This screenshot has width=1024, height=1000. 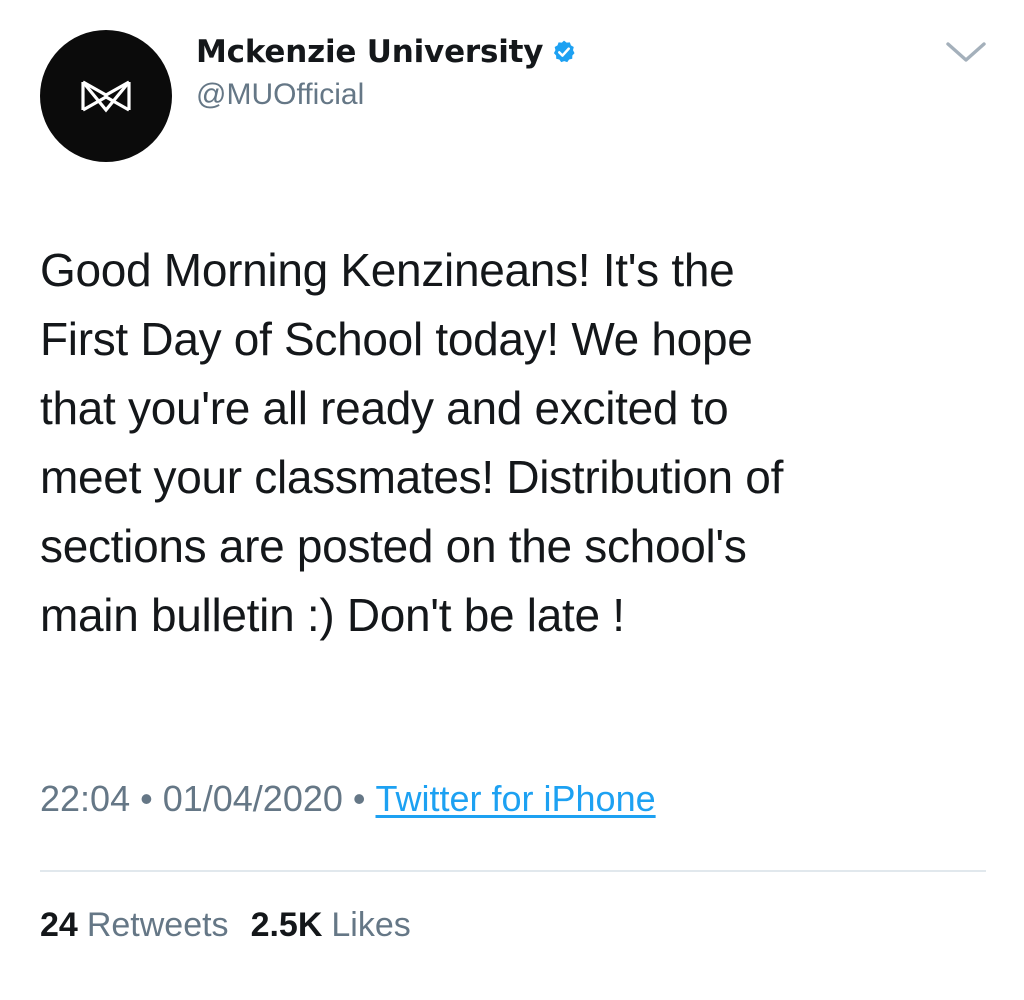 I want to click on tweet-time: 22:04, so click(x=85, y=798).